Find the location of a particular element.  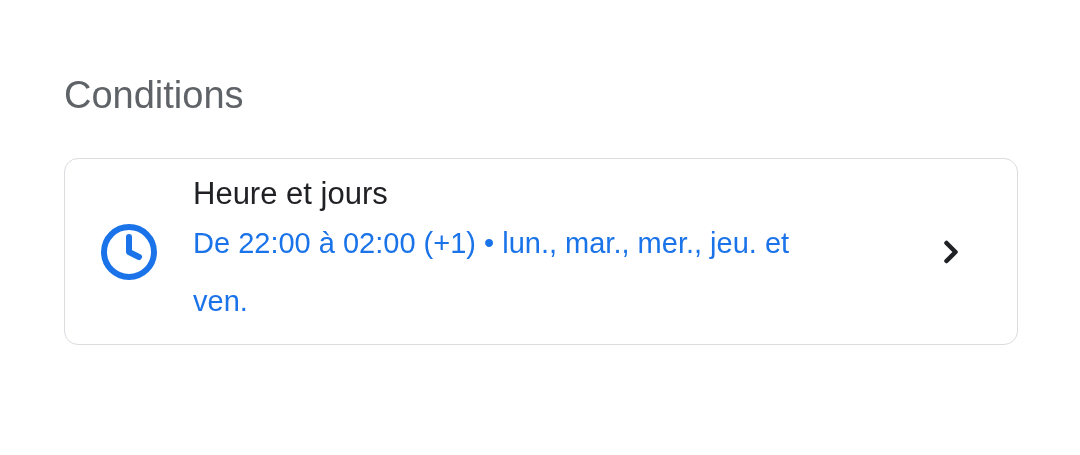

condition-summary: De 22:00 à 02:00 (+1) • lun., mar., mer., jeu. et ven. is located at coordinates (492, 272).